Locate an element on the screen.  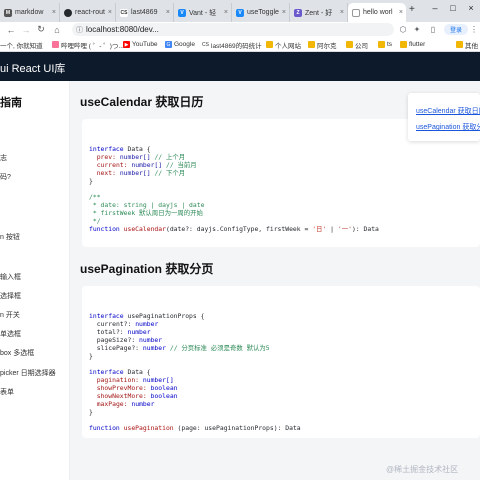
tab-label: useToggle is located at coordinates (263, 12).